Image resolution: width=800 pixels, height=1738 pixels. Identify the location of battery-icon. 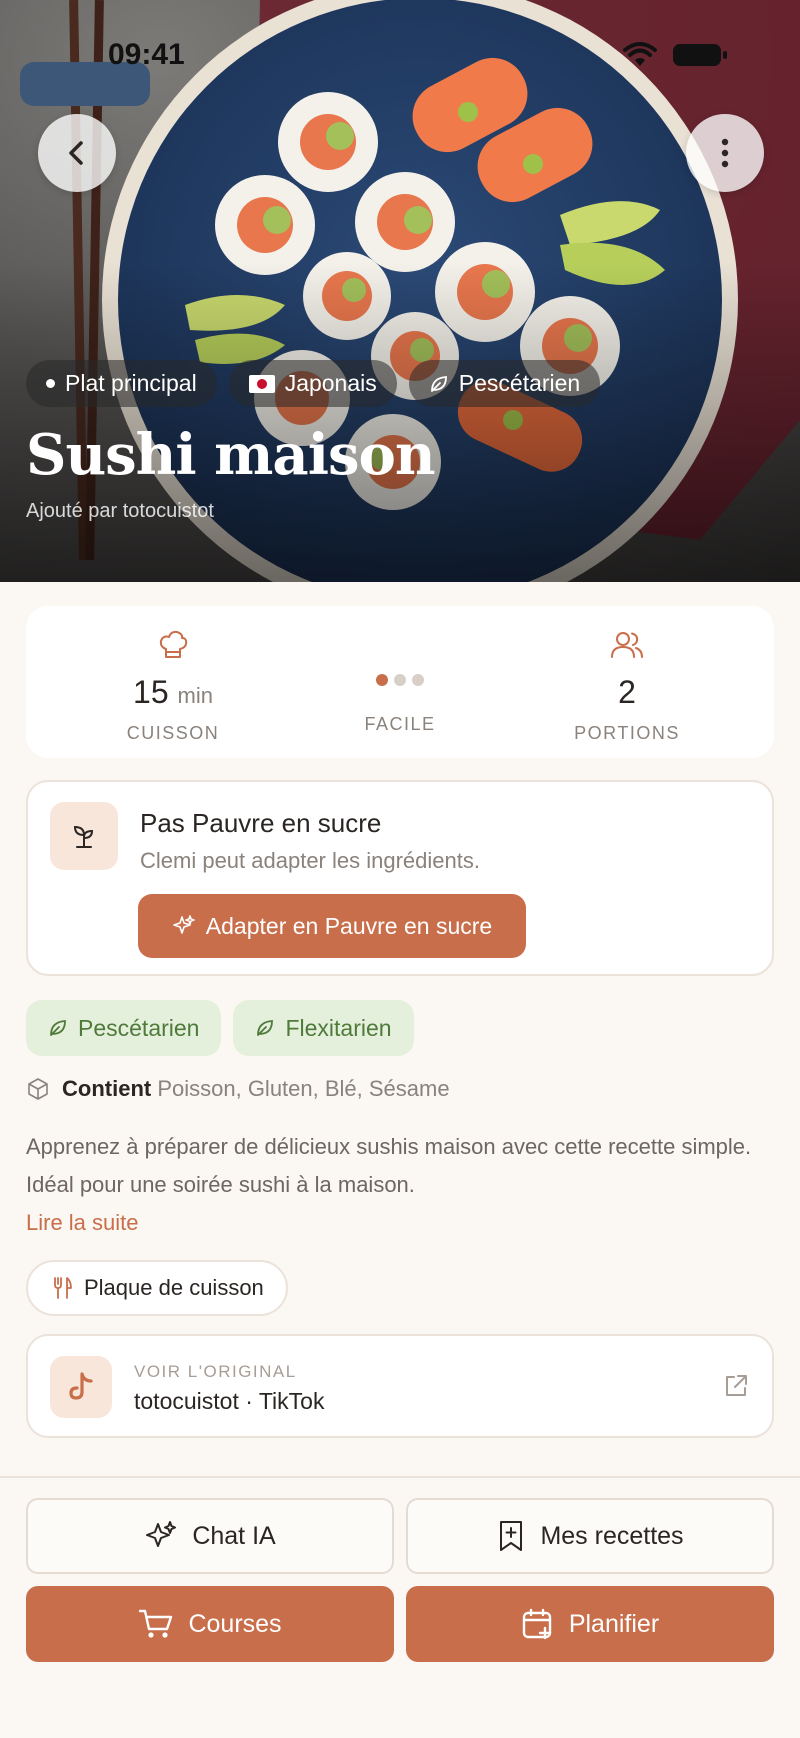
(700, 55).